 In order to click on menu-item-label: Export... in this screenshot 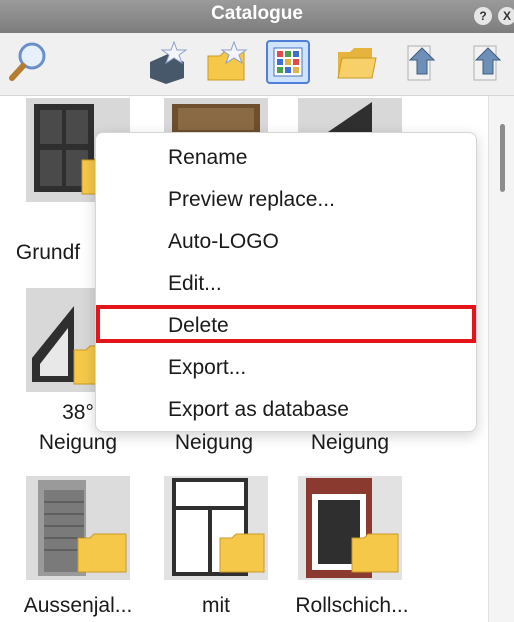, I will do `click(207, 367)`.